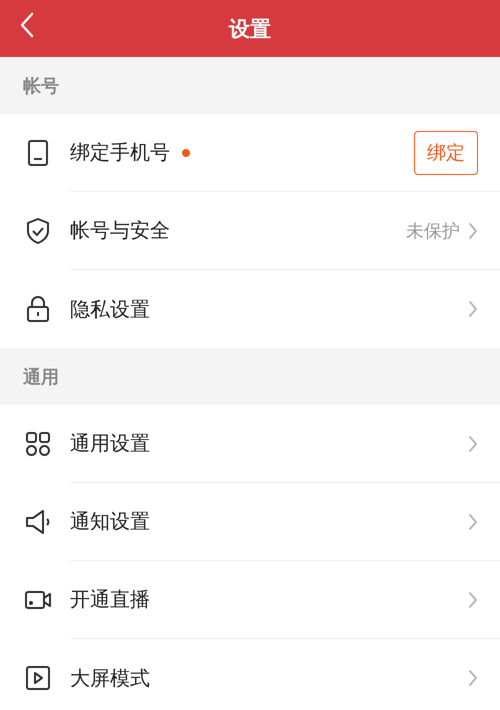 The width and height of the screenshot is (500, 710). What do you see at coordinates (110, 309) in the screenshot?
I see `row-label: 隐私设置` at bounding box center [110, 309].